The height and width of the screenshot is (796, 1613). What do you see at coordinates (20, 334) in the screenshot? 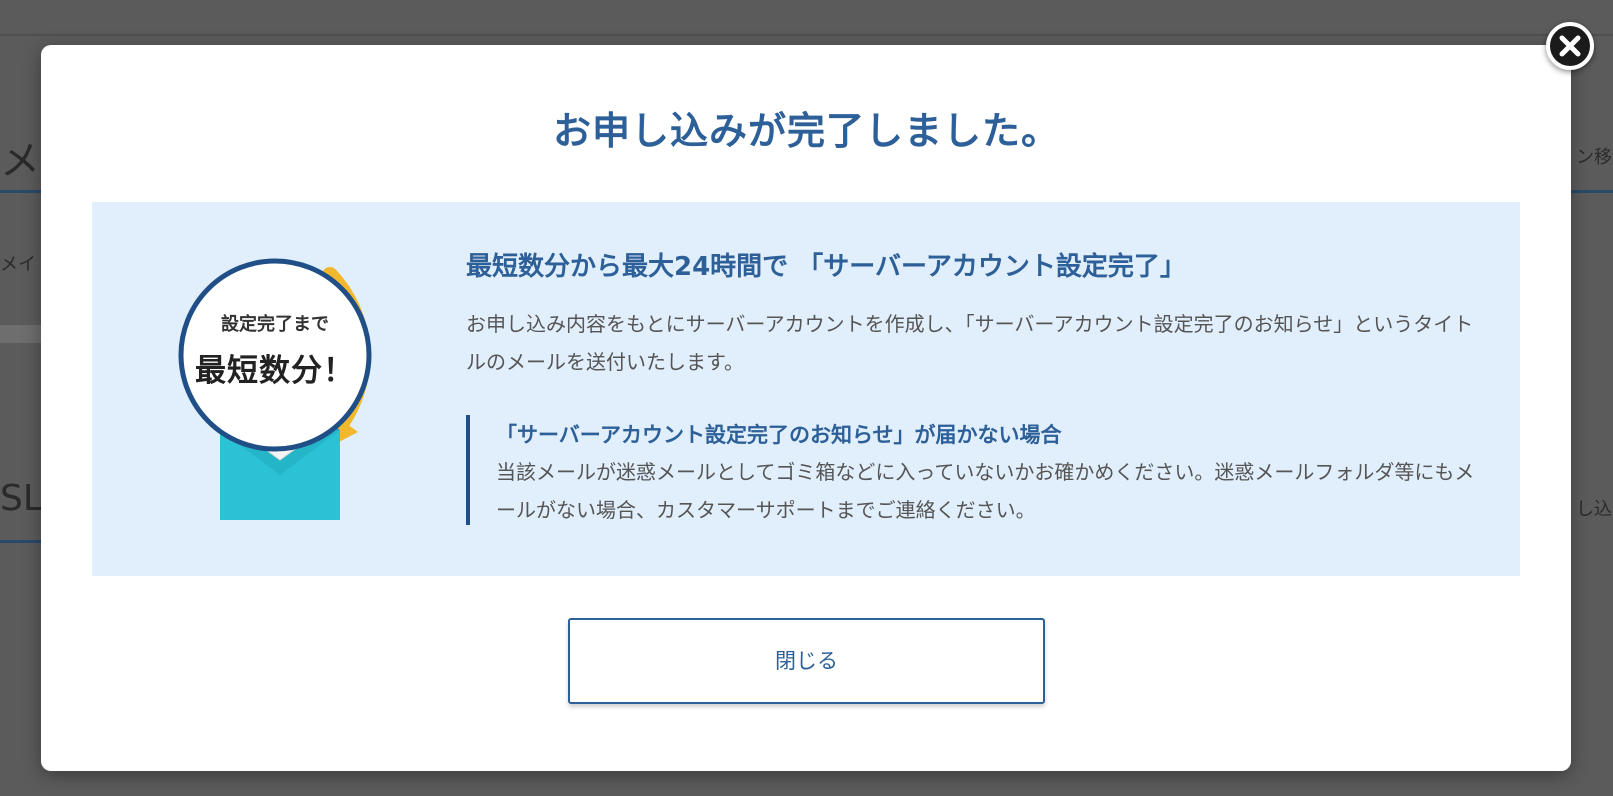
I see `bg-bar` at bounding box center [20, 334].